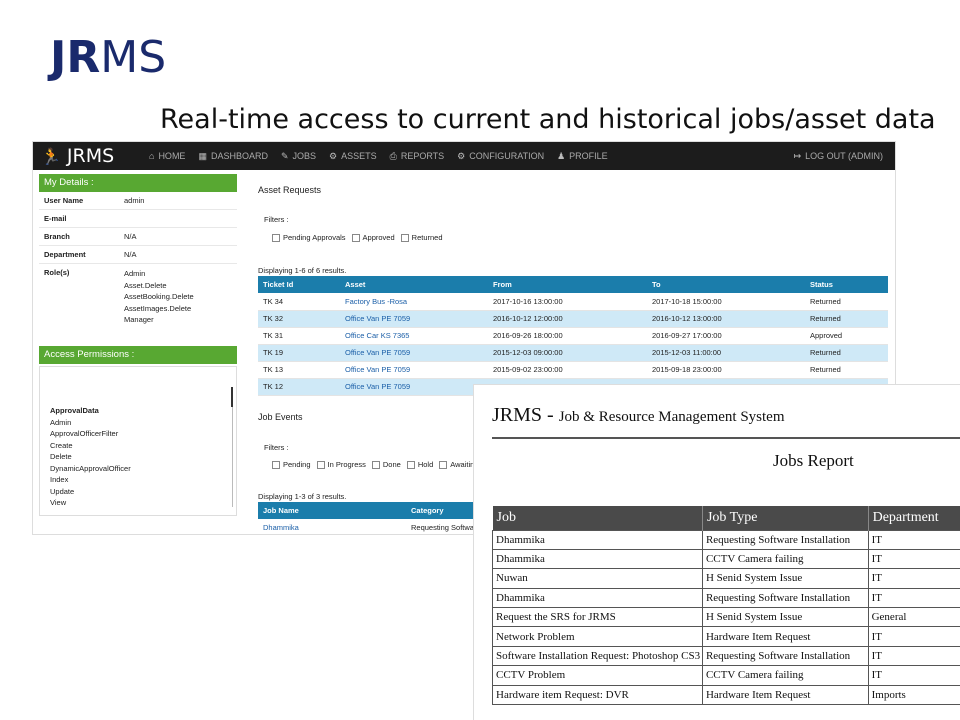 The height and width of the screenshot is (720, 960). Describe the element at coordinates (421, 237) in the screenshot. I see `filter-returned: Returned` at that location.